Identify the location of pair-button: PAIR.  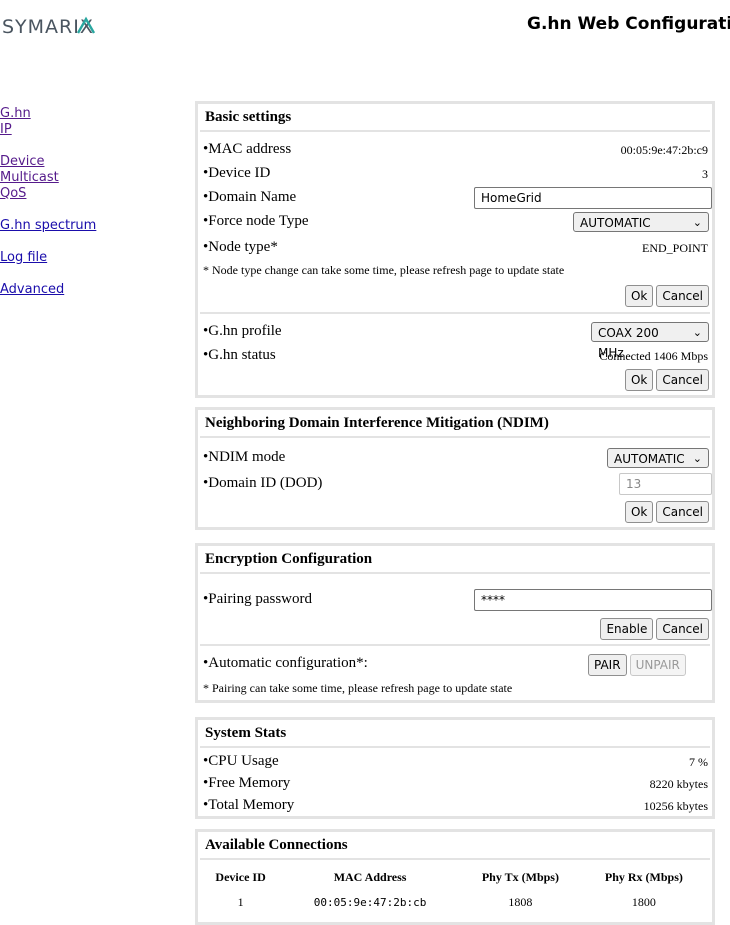
(607, 665).